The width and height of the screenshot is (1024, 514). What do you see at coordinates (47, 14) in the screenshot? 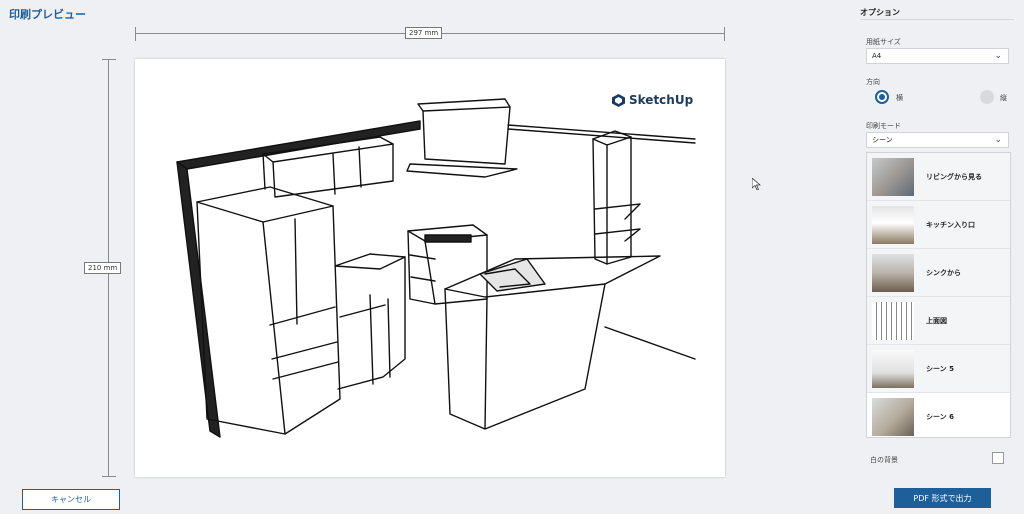
I see `window-title: 印刷プレビュー` at bounding box center [47, 14].